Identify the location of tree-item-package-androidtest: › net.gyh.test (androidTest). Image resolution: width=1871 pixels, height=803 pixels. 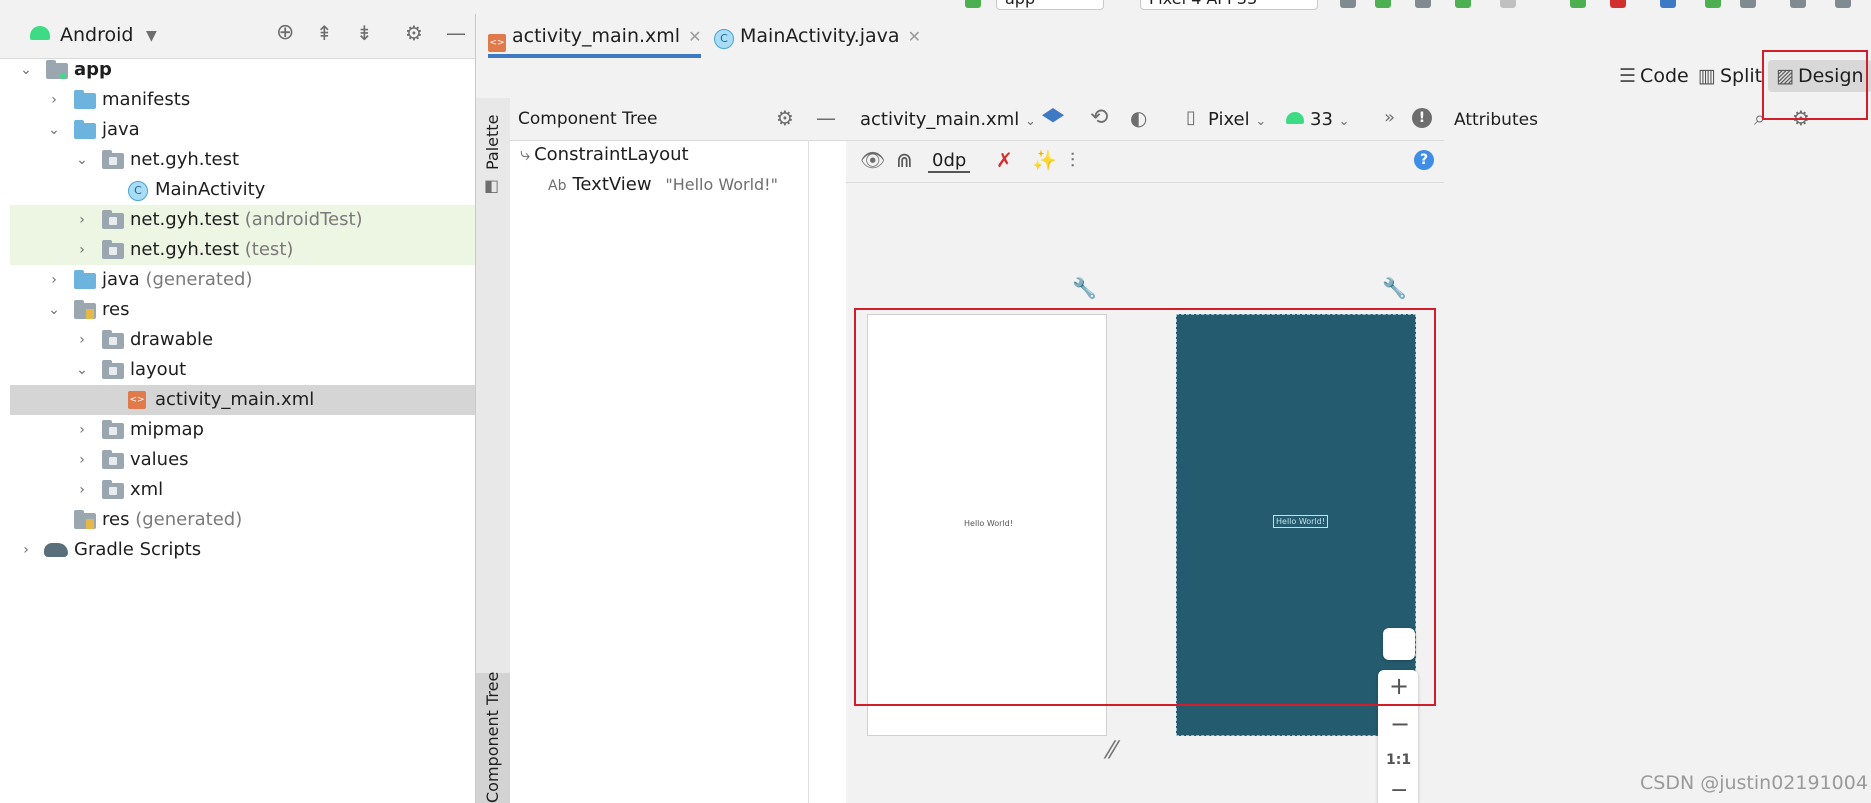
(242, 220).